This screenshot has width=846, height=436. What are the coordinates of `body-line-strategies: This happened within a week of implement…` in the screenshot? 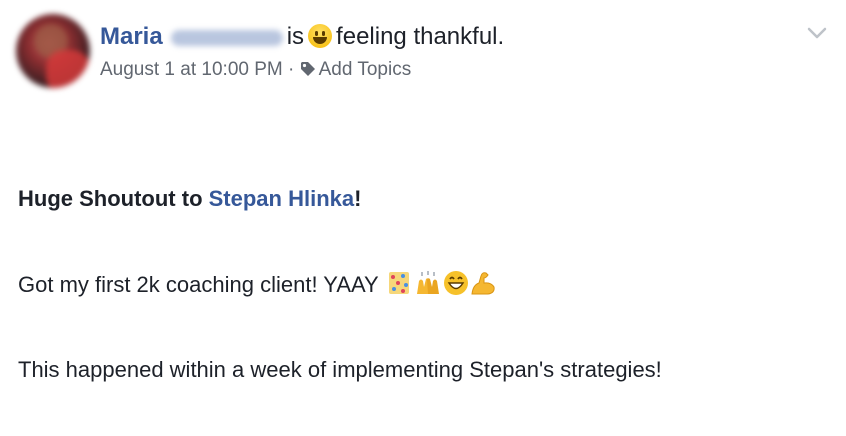 It's located at (340, 369).